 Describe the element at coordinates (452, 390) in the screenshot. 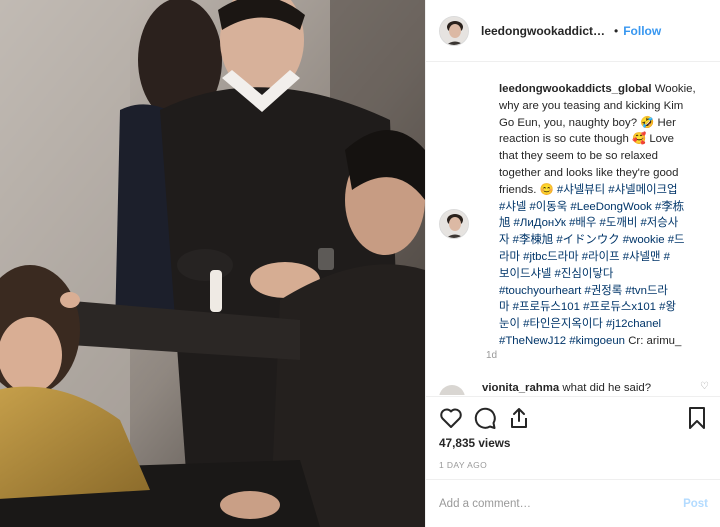

I see `commenter-avatar` at that location.